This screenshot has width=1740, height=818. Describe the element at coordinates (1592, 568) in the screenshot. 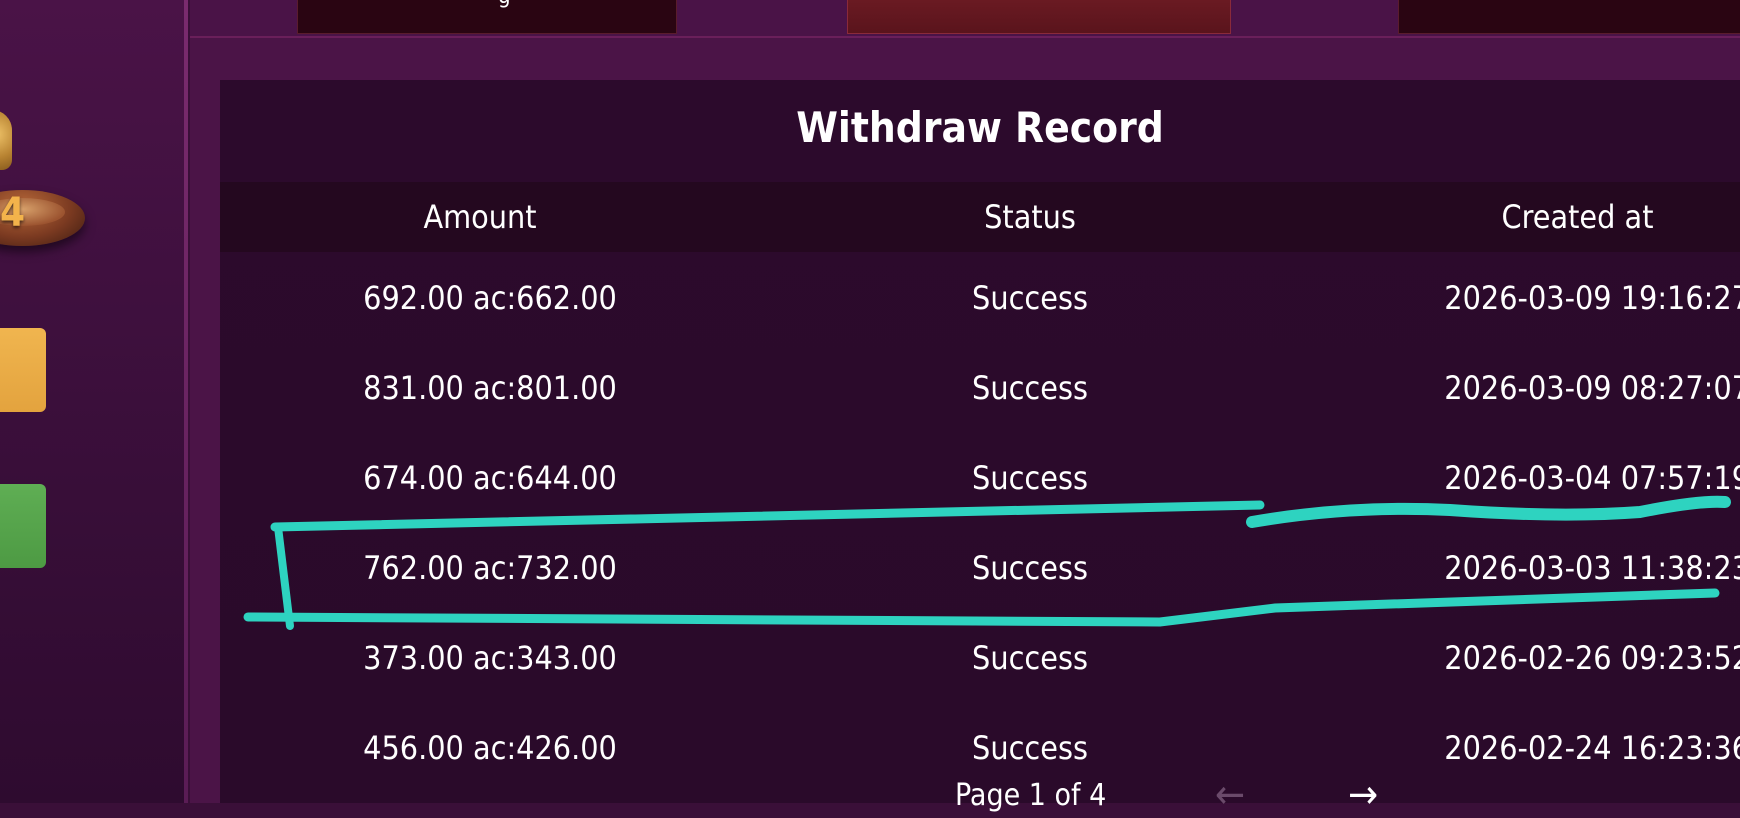

I see `row-created-at: 2026-03-03 11:38:23` at that location.